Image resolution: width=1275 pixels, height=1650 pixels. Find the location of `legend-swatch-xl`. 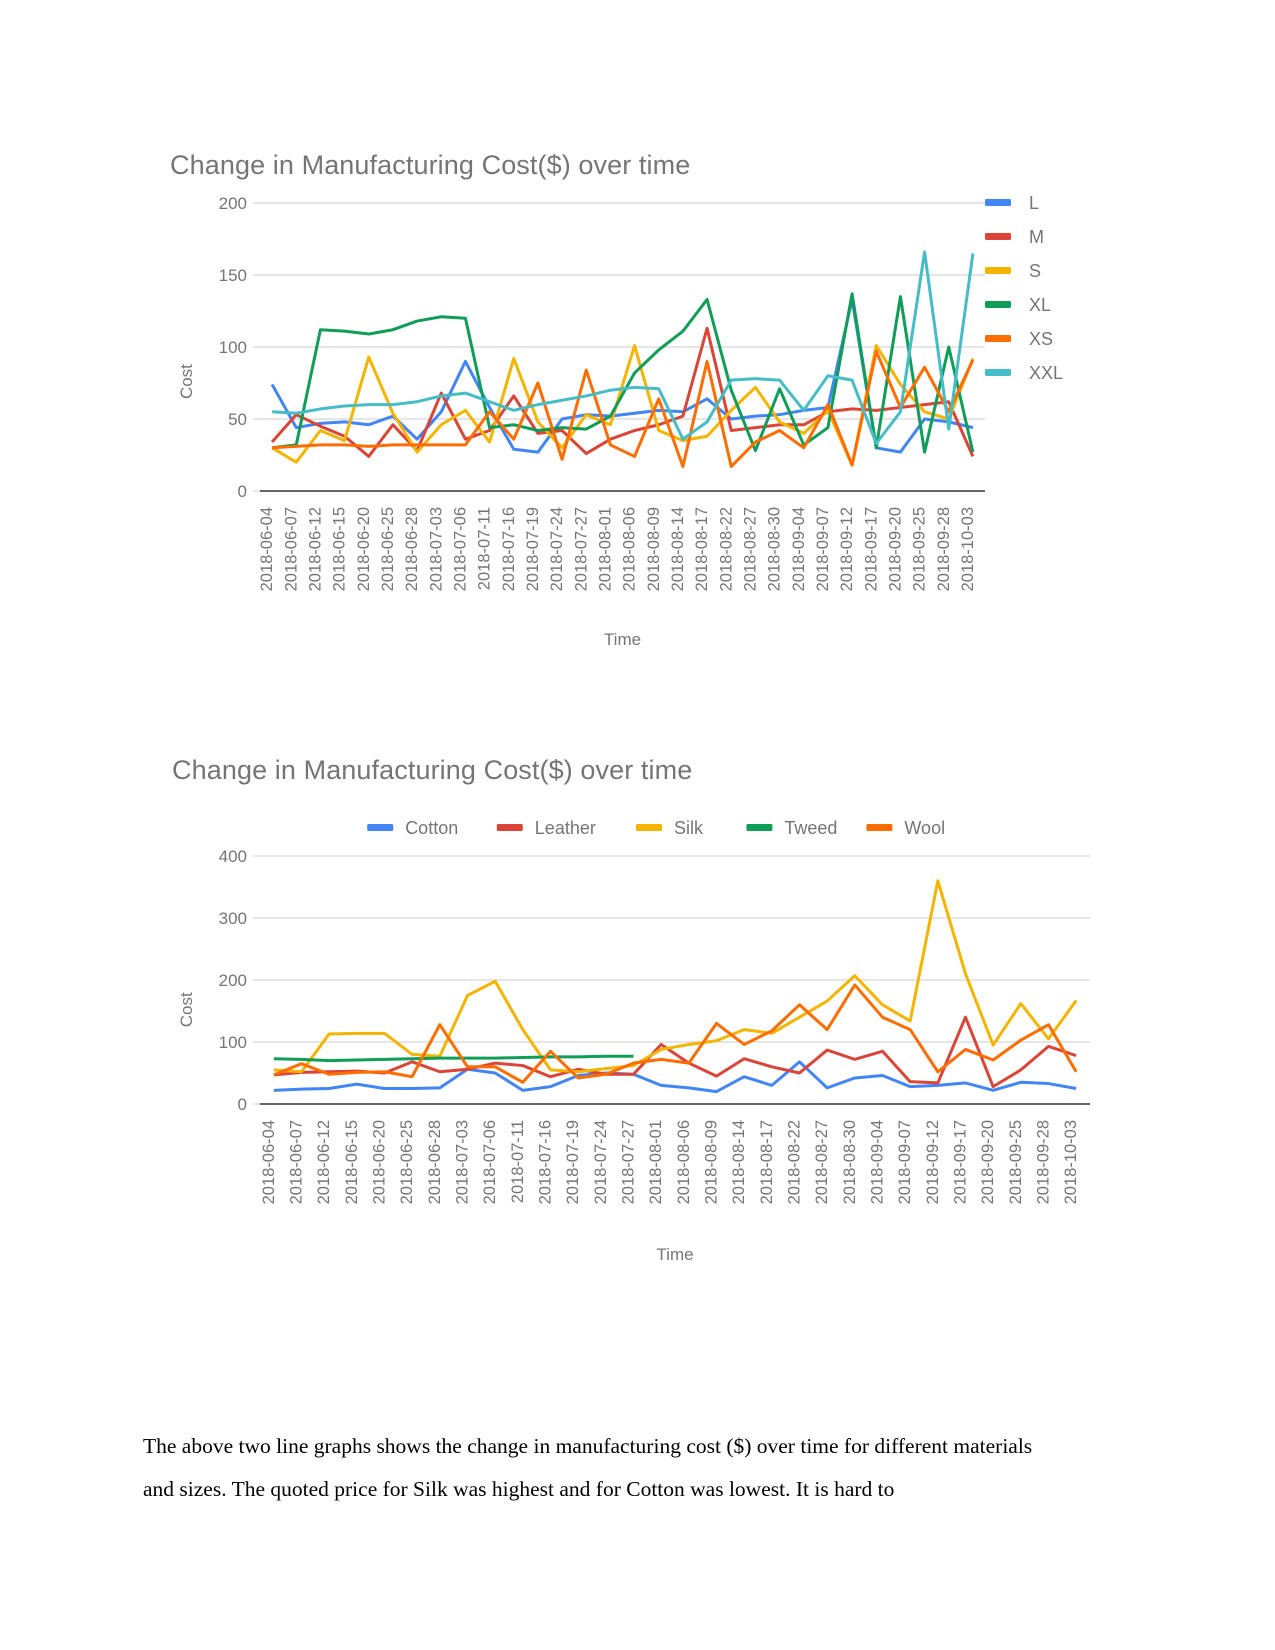

legend-swatch-xl is located at coordinates (998, 304).